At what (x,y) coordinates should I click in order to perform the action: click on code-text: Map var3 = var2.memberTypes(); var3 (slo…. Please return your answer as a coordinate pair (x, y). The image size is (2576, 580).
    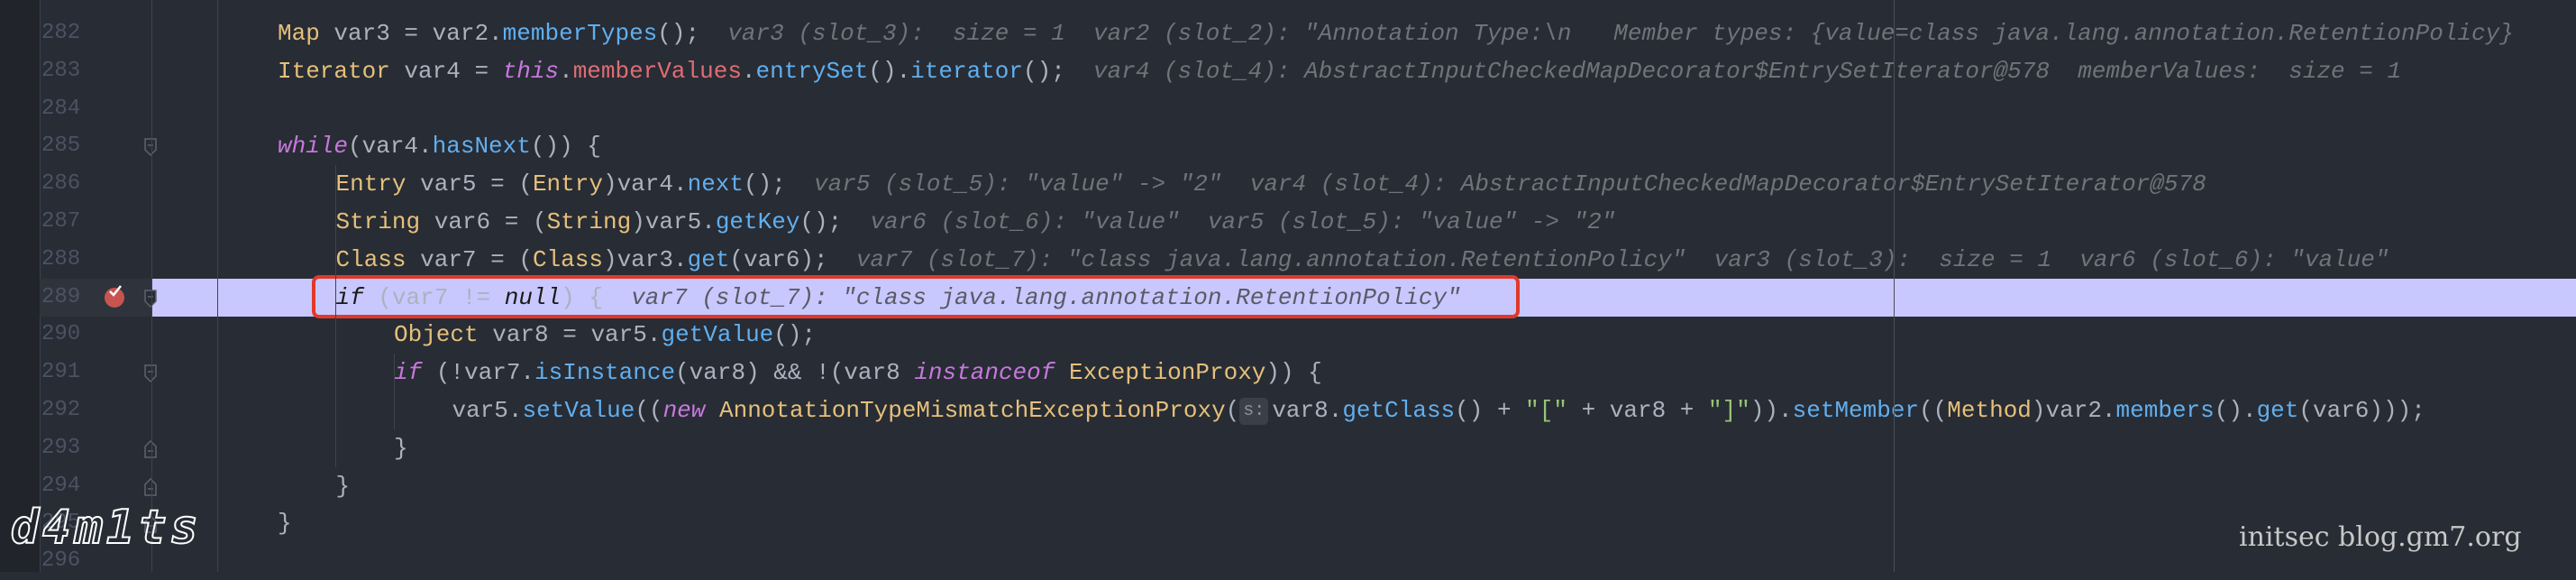
    Looking at the image, I should click on (1396, 33).